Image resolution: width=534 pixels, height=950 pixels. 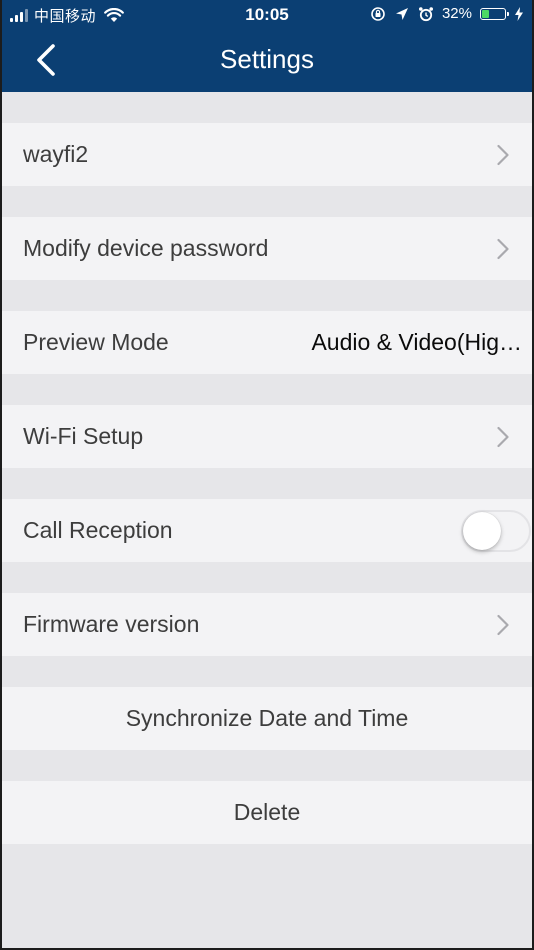 I want to click on wifi-setup-label: Wi-Fi Setup, so click(x=83, y=436).